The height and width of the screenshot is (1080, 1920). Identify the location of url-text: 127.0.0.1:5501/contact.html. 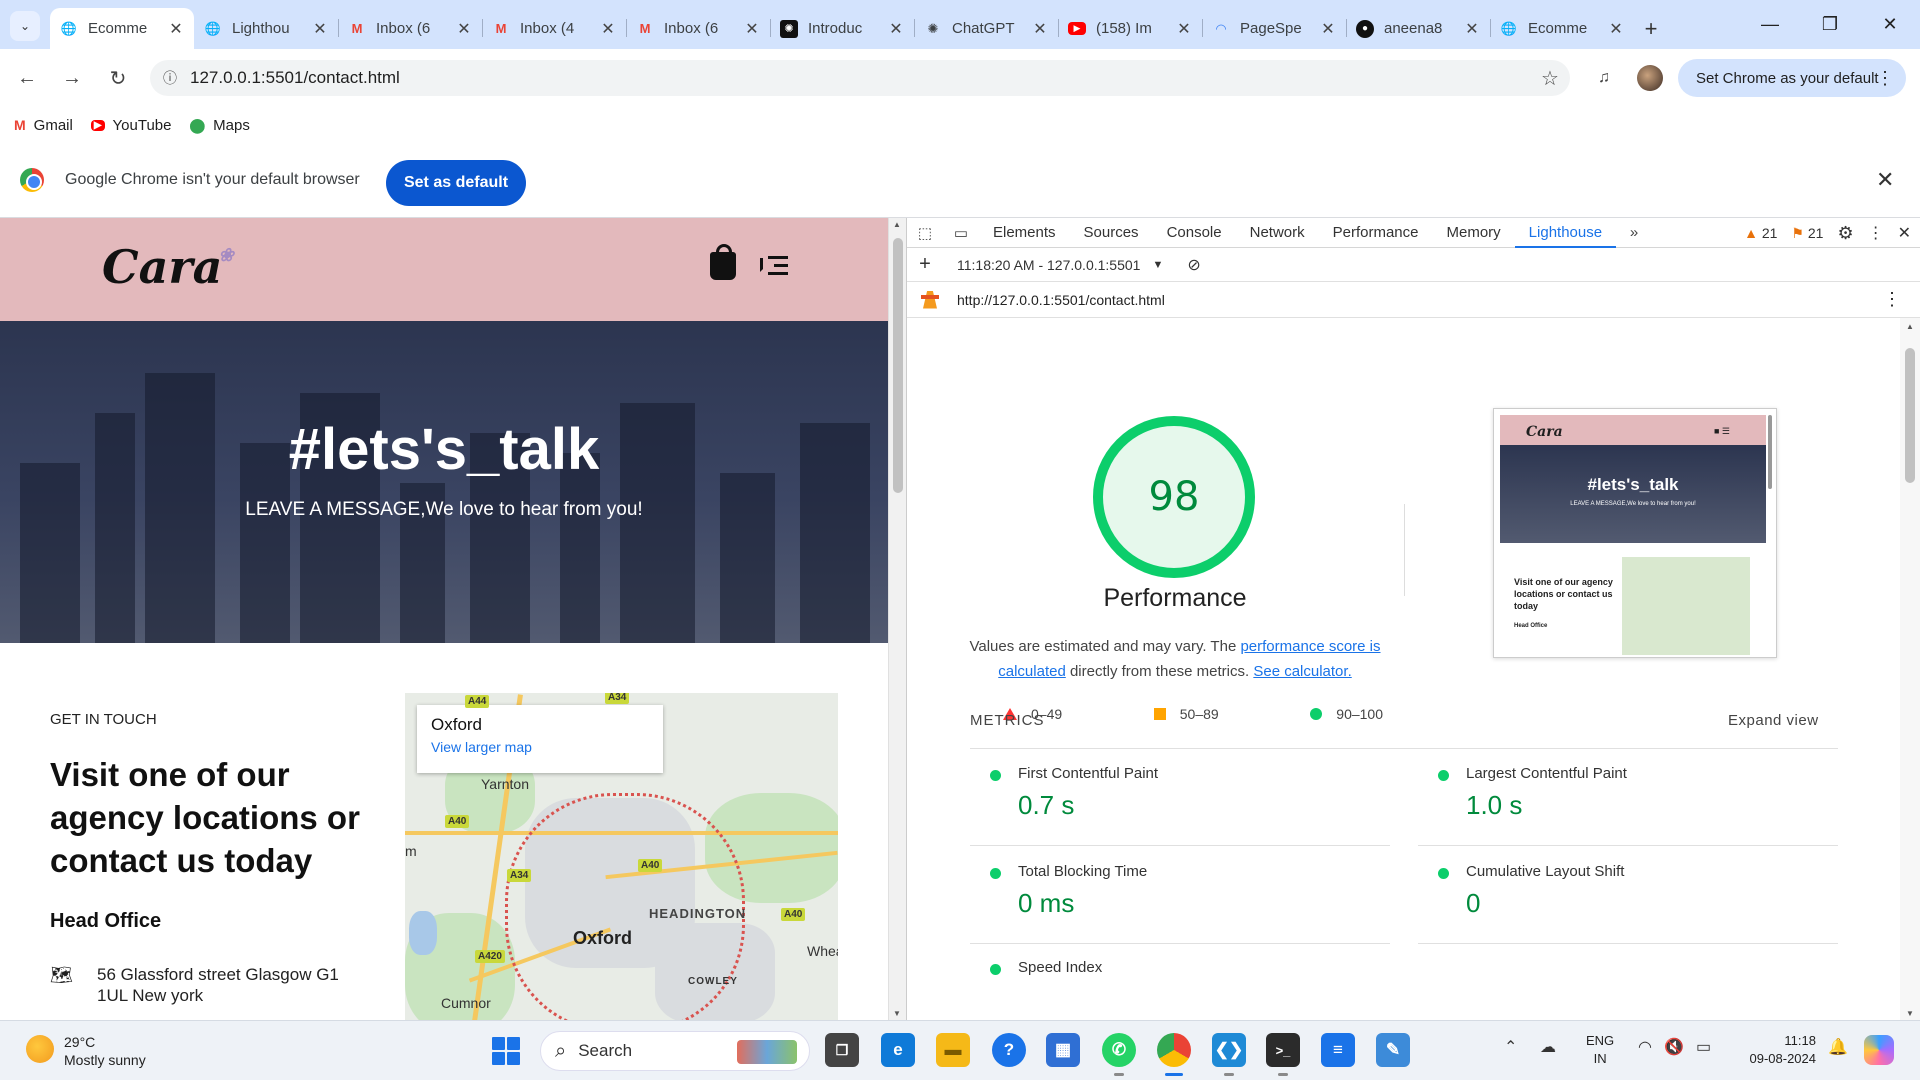
(860, 78).